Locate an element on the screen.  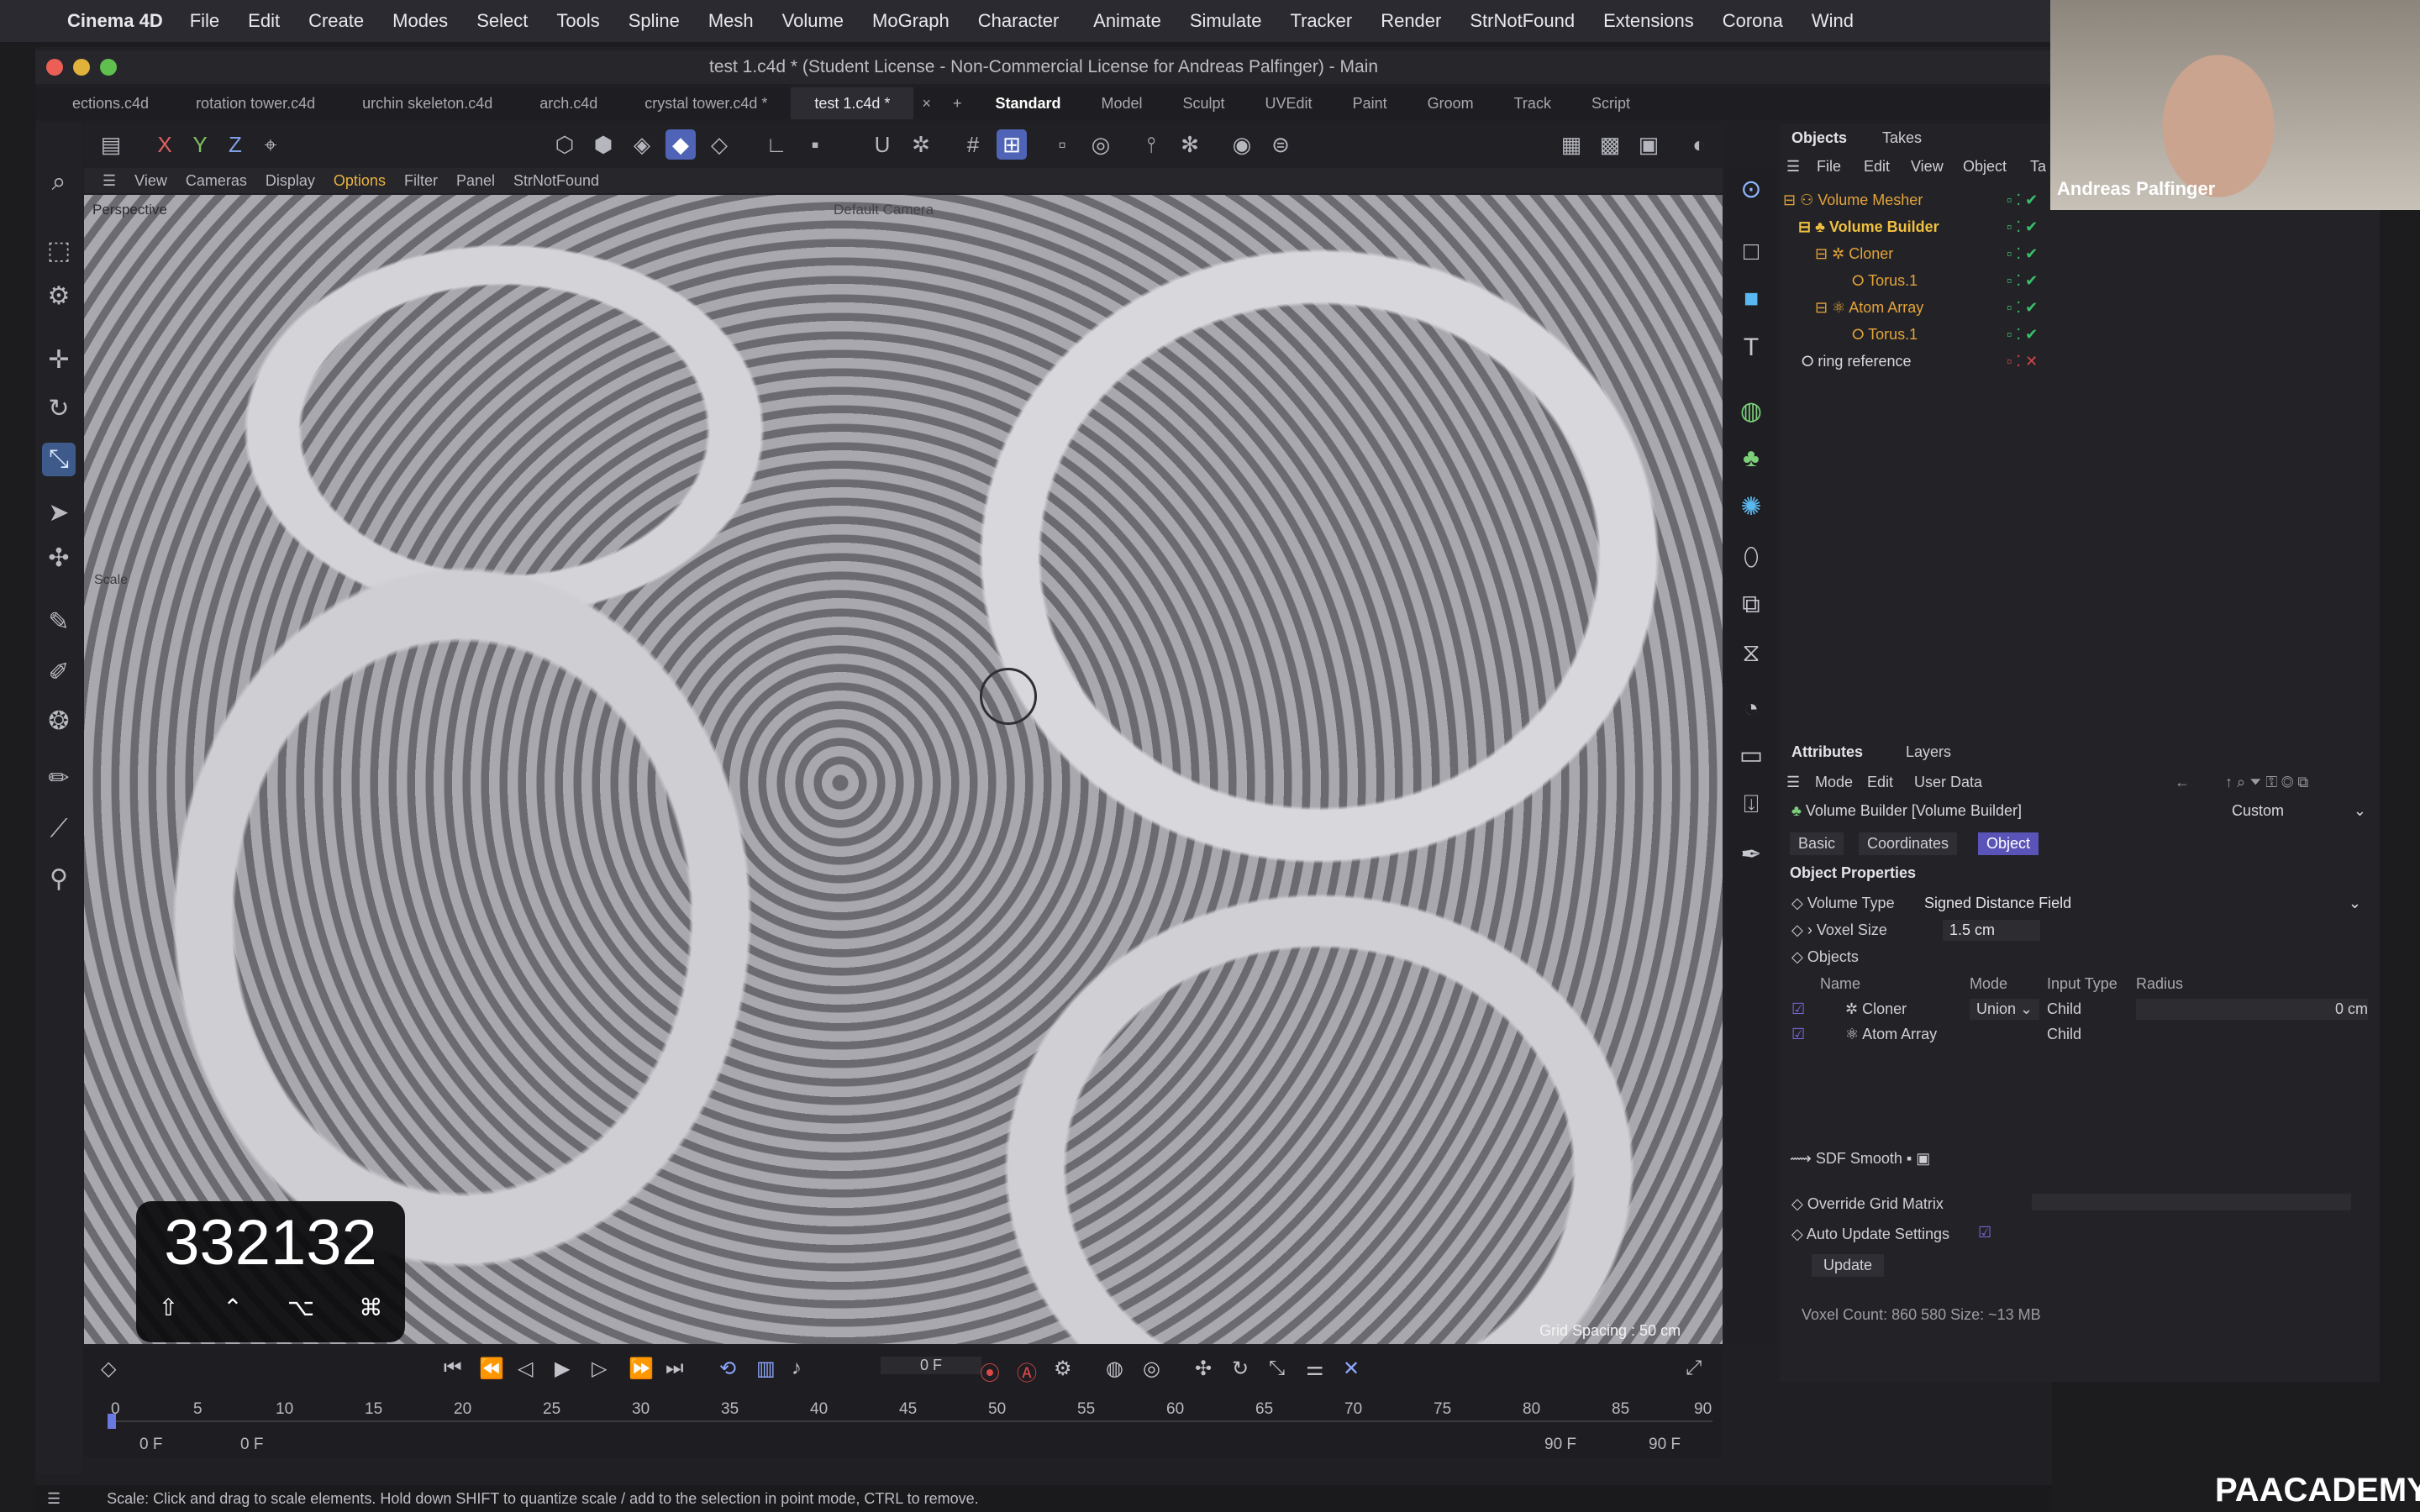
layout-standard: Standard is located at coordinates (1028, 104).